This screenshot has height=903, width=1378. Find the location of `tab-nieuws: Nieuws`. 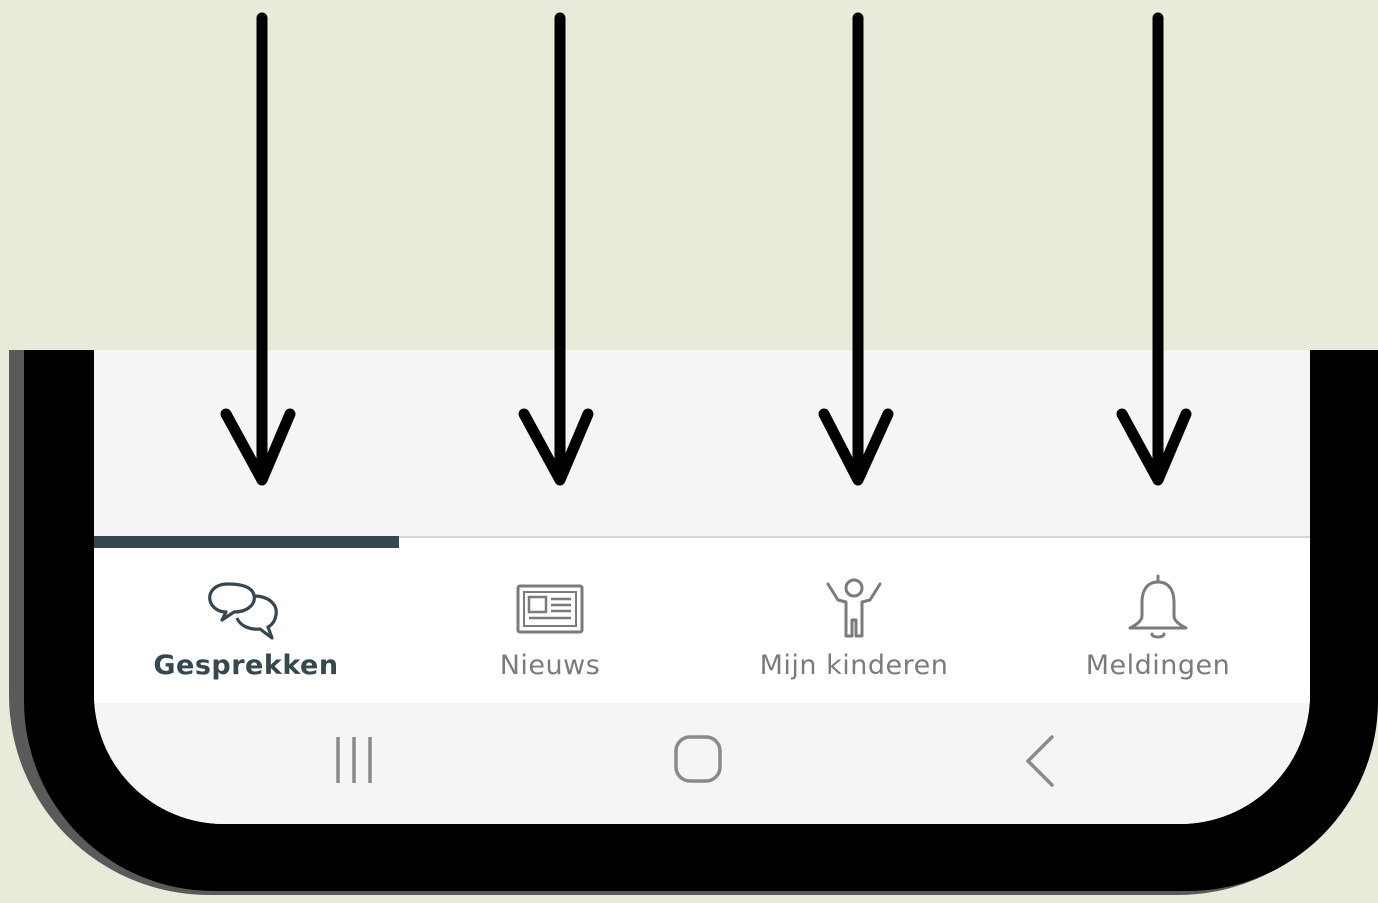

tab-nieuws: Nieuws is located at coordinates (550, 620).